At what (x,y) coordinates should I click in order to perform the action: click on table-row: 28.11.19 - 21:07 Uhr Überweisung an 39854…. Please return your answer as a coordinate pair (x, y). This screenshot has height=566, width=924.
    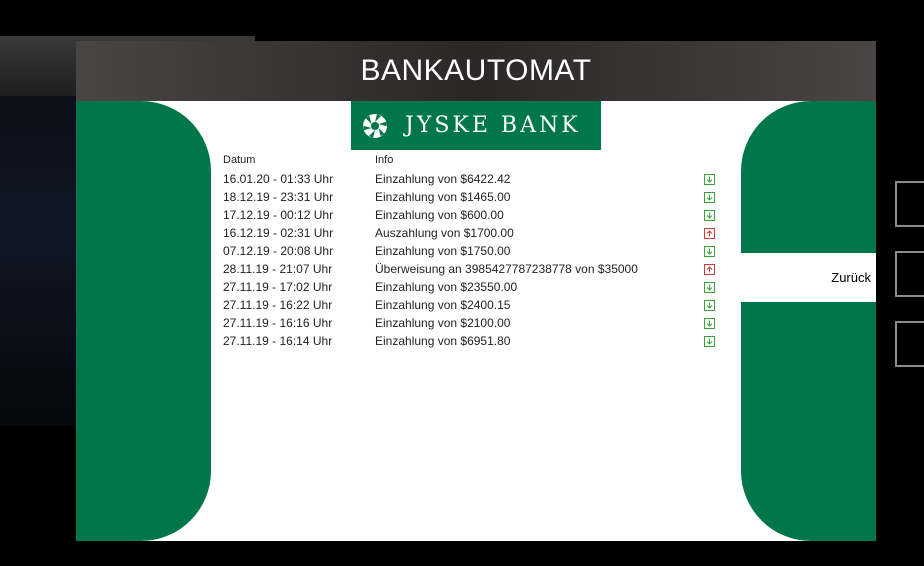
    Looking at the image, I should click on (473, 271).